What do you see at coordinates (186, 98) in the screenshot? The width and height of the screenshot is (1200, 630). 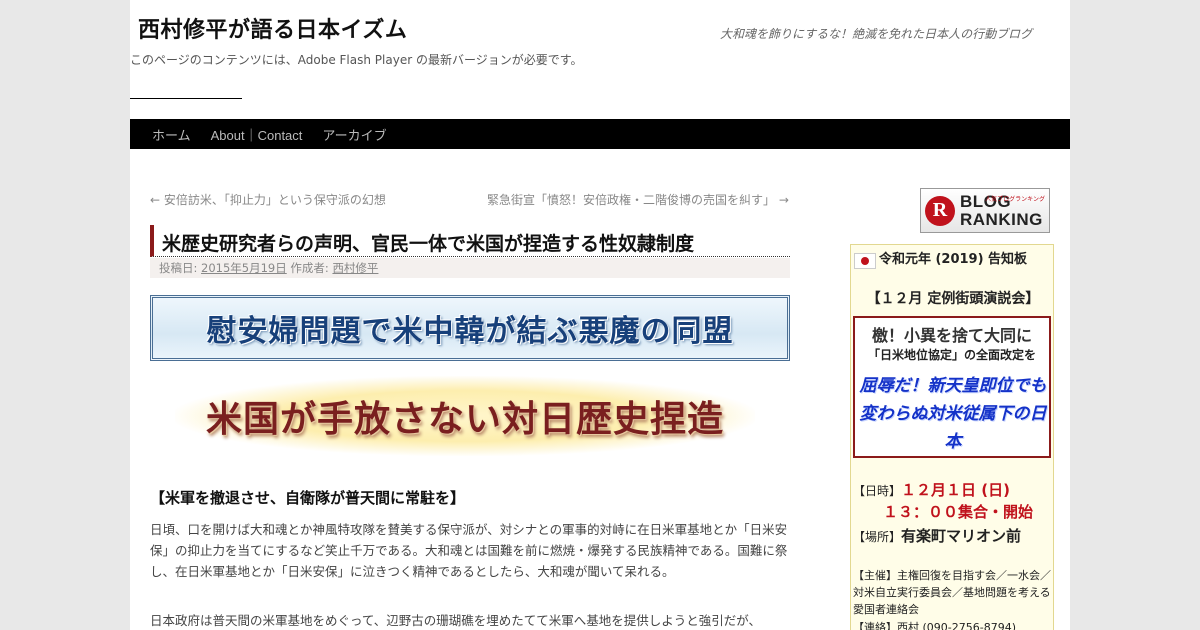 I see `header-divider` at bounding box center [186, 98].